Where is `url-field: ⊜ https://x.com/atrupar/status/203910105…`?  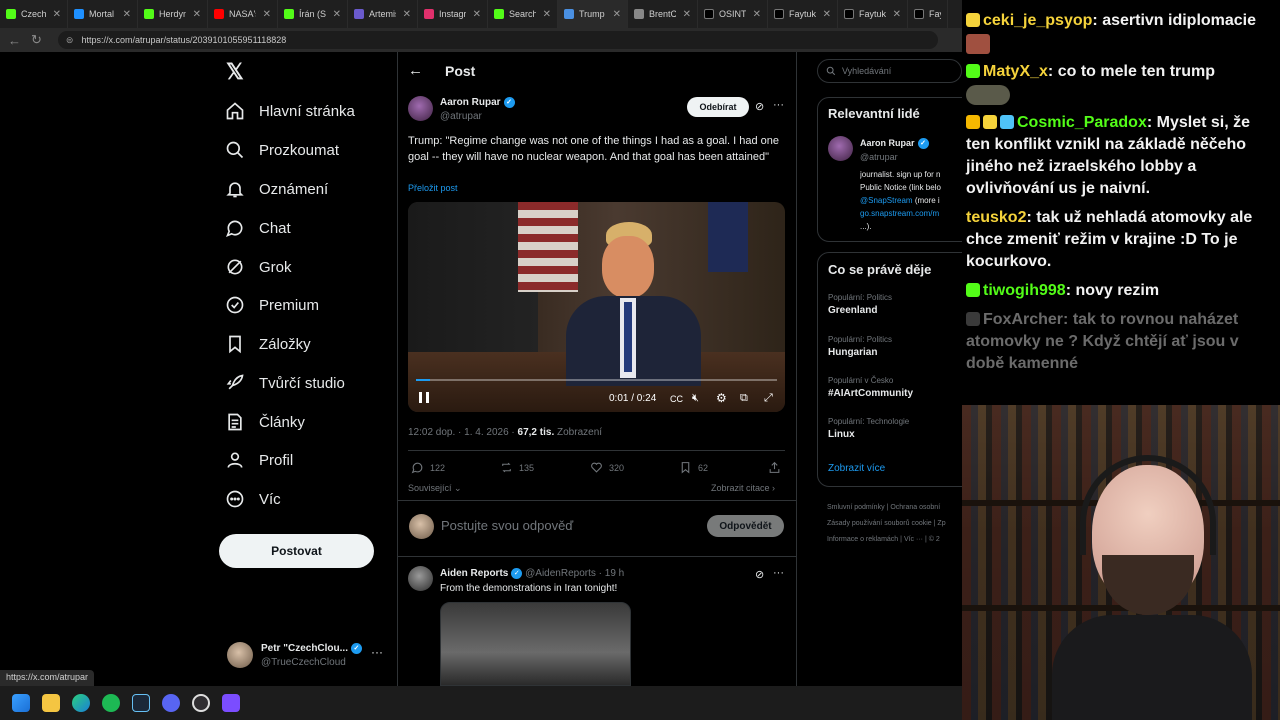 url-field: ⊜ https://x.com/atrupar/status/203910105… is located at coordinates (497, 40).